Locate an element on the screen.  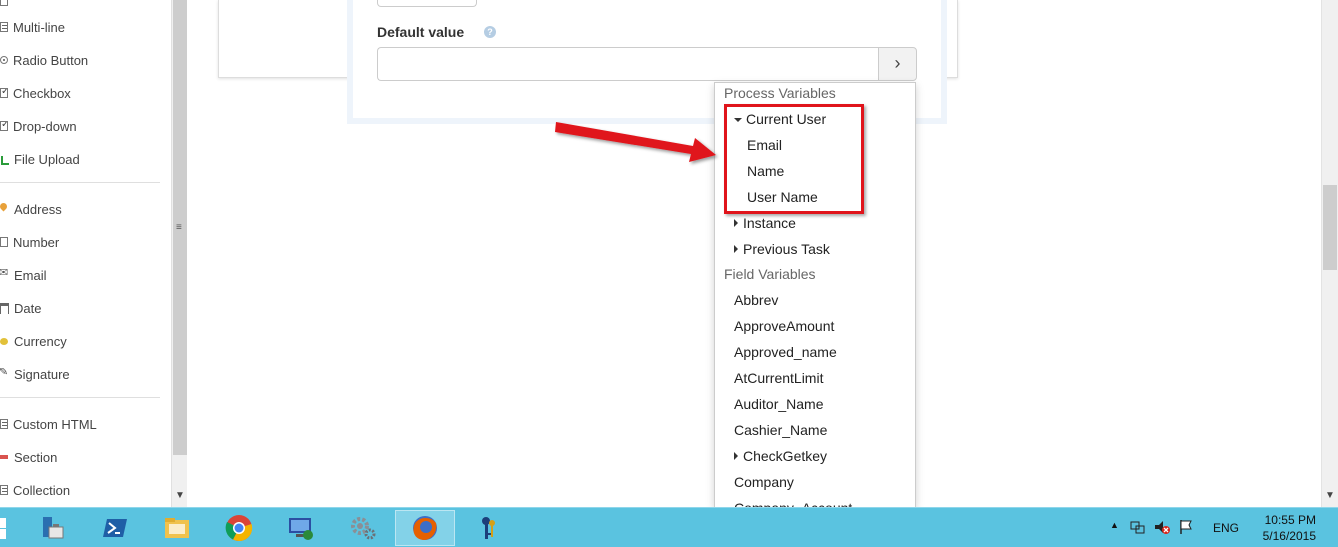
palette-item-label: Section is located at coordinates (36, 457).